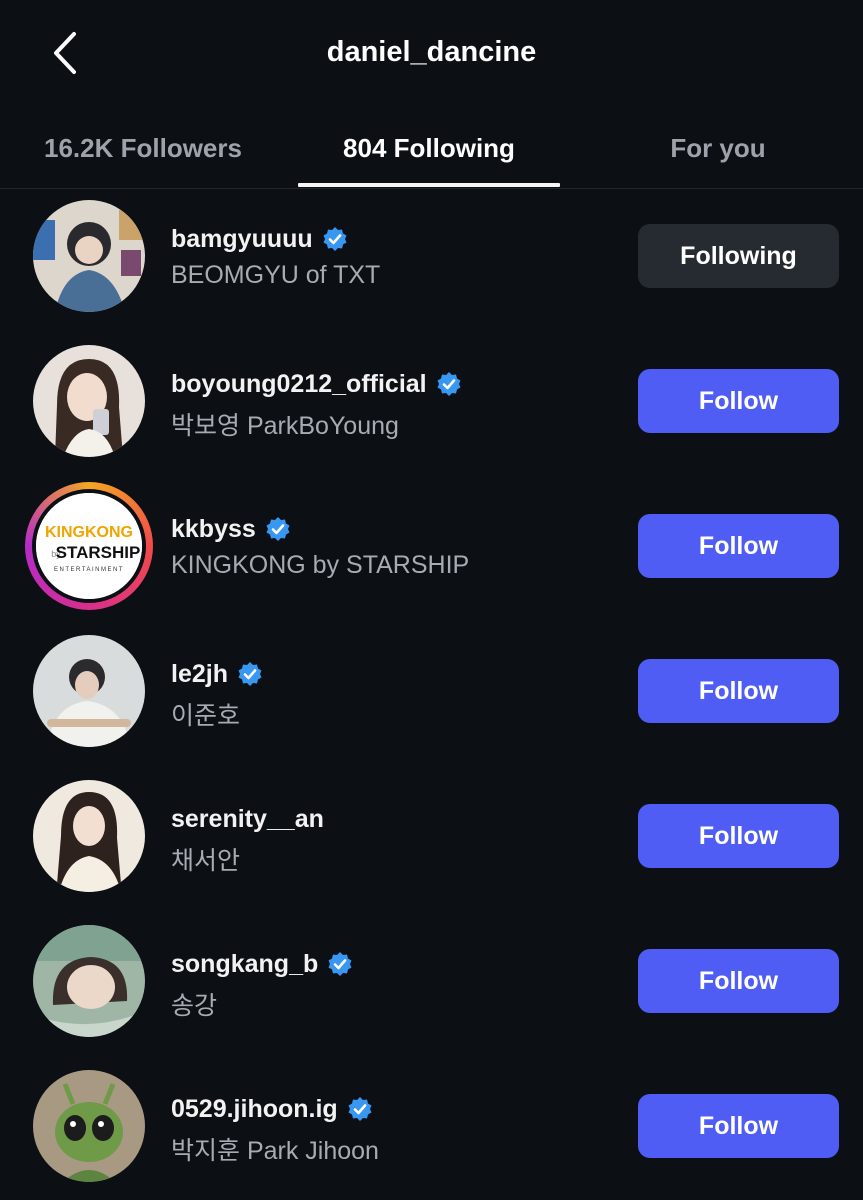 This screenshot has height=1200, width=863. What do you see at coordinates (98, 552) in the screenshot?
I see `svg-text: STARSHIP` at bounding box center [98, 552].